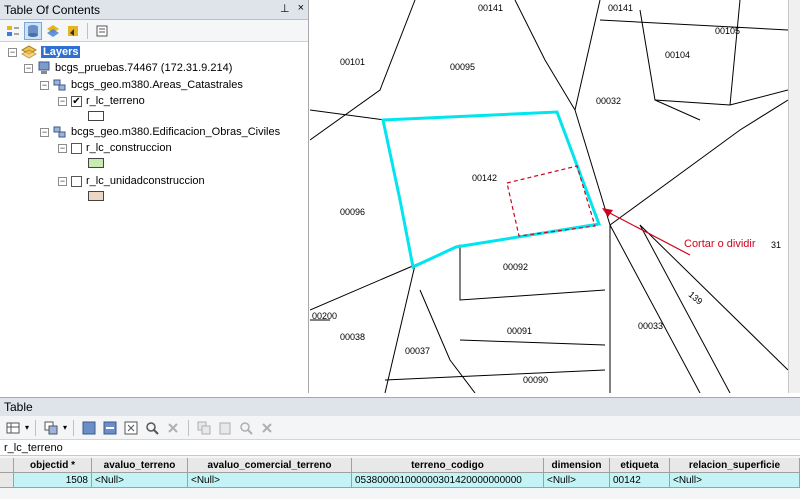  What do you see at coordinates (491, 8) in the screenshot?
I see `parcel-label-00141a: 00141` at bounding box center [491, 8].